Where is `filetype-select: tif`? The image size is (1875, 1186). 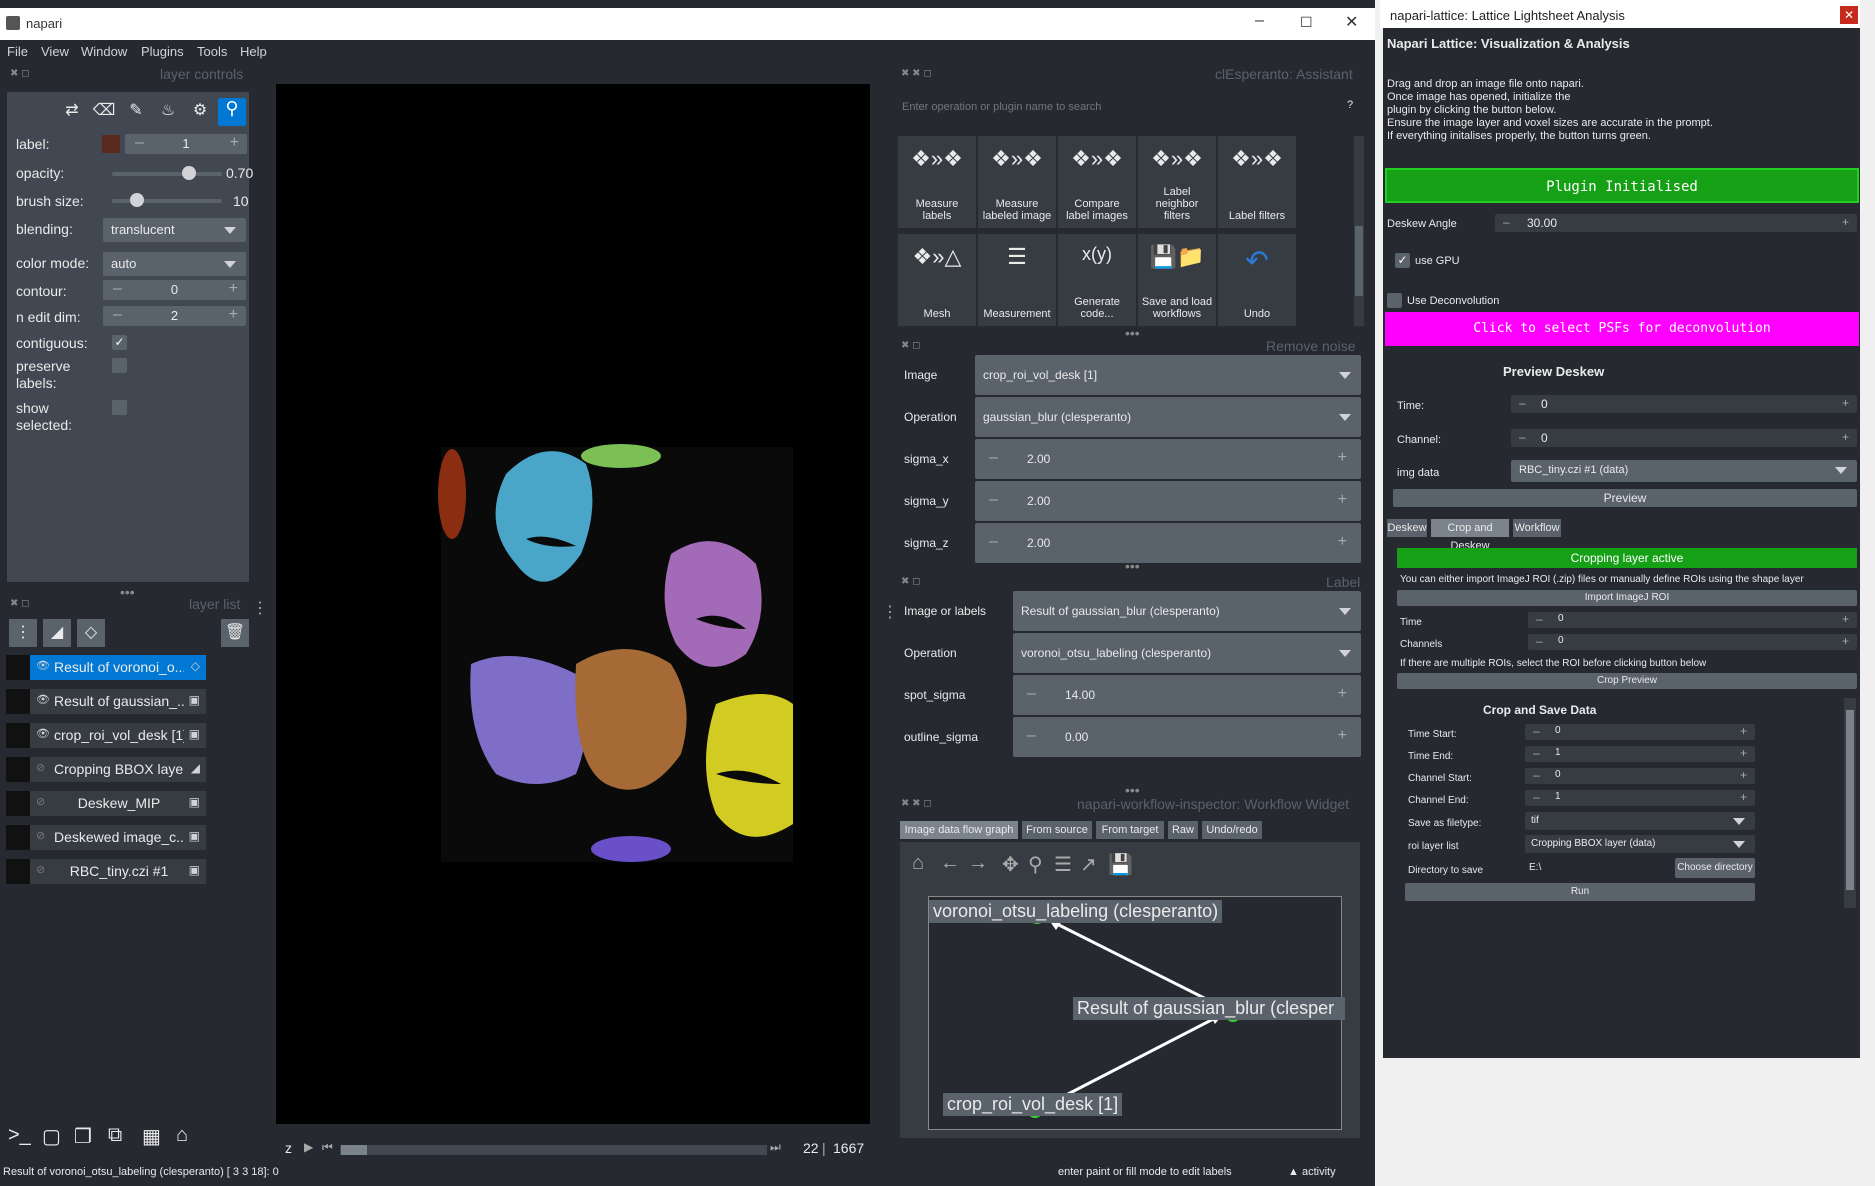
filetype-select: tif is located at coordinates (1640, 821).